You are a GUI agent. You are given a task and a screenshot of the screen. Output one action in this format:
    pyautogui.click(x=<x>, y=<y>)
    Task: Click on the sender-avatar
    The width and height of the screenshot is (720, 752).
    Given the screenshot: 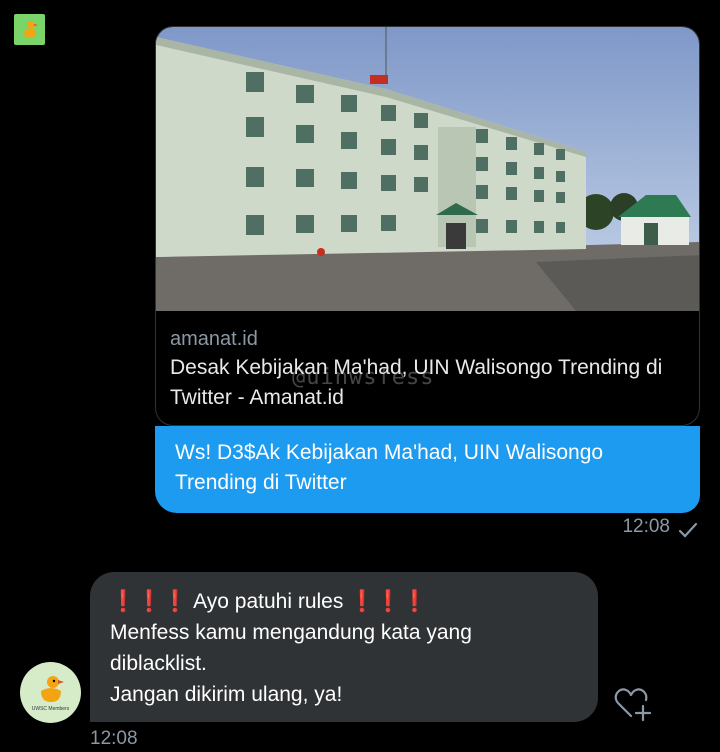 What is the action you would take?
    pyautogui.click(x=29, y=29)
    